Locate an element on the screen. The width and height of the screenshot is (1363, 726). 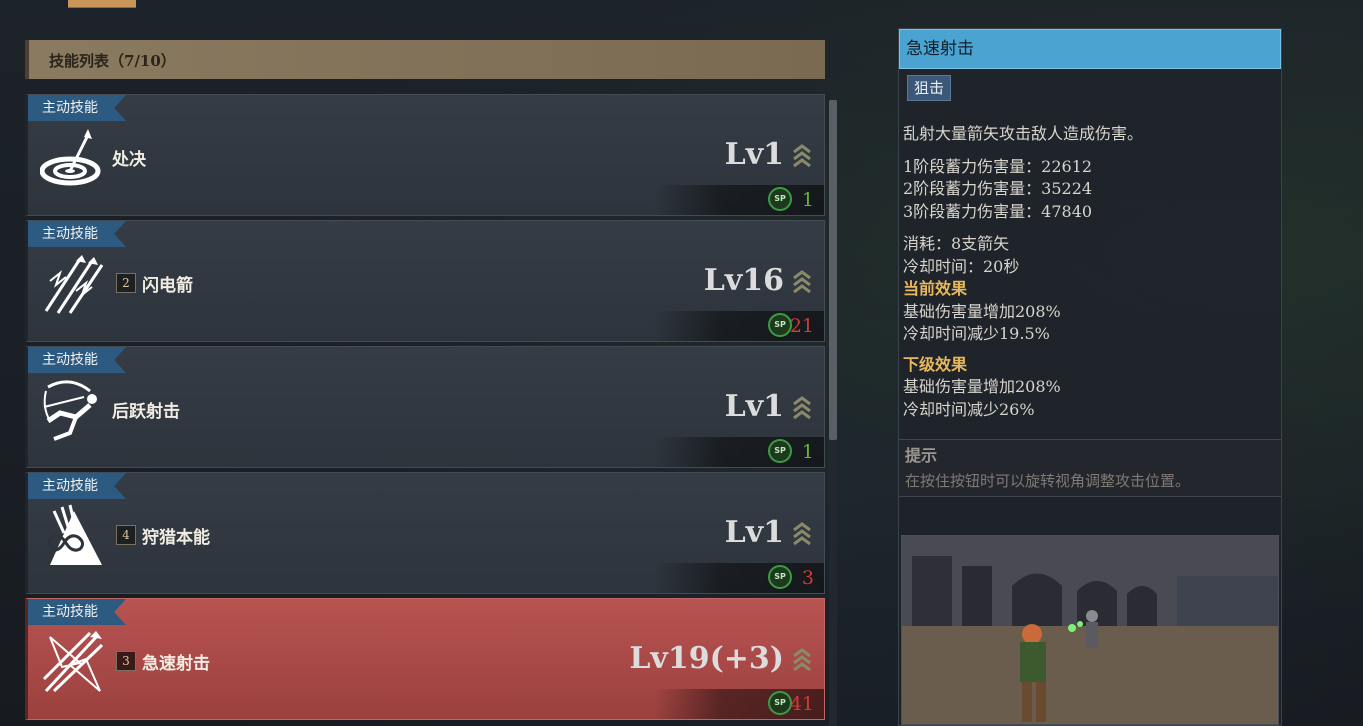
current-effect-line: 基础伤害量增加208% is located at coordinates (982, 311).